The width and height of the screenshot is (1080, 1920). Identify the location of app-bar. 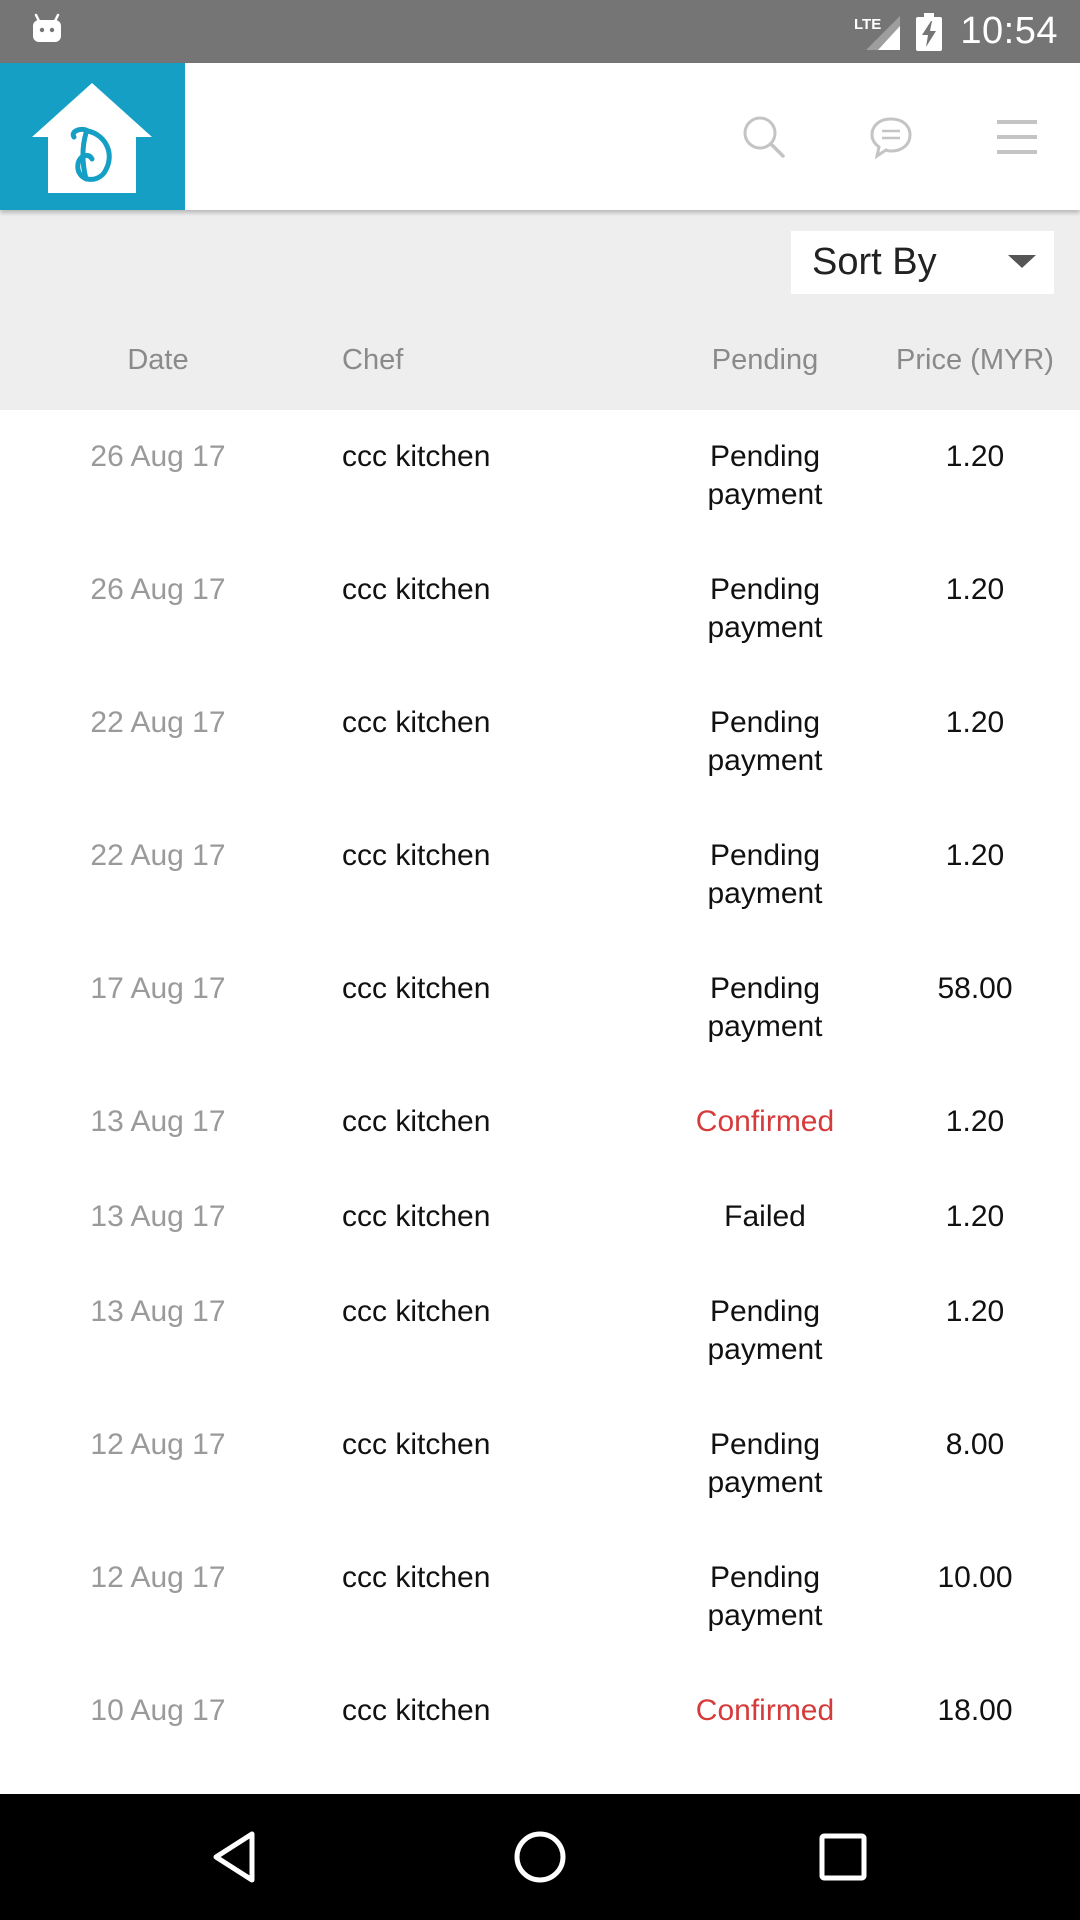
(540, 136).